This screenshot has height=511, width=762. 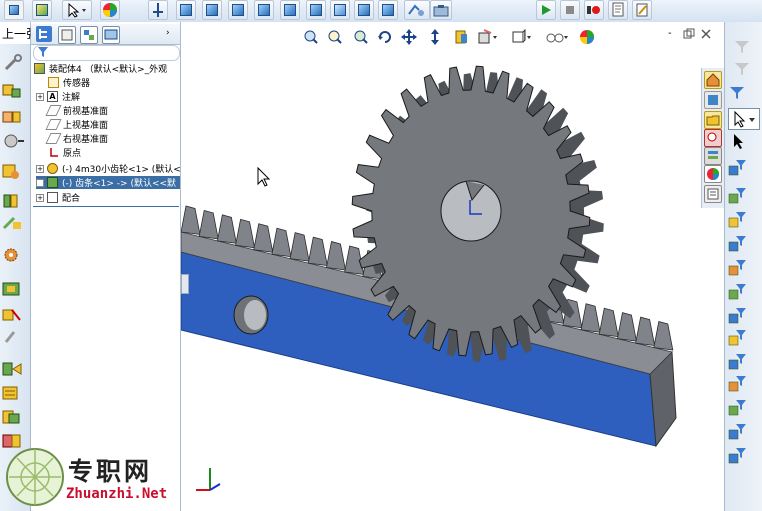 What do you see at coordinates (14, 10) in the screenshot?
I see `toolbar-partial-button` at bounding box center [14, 10].